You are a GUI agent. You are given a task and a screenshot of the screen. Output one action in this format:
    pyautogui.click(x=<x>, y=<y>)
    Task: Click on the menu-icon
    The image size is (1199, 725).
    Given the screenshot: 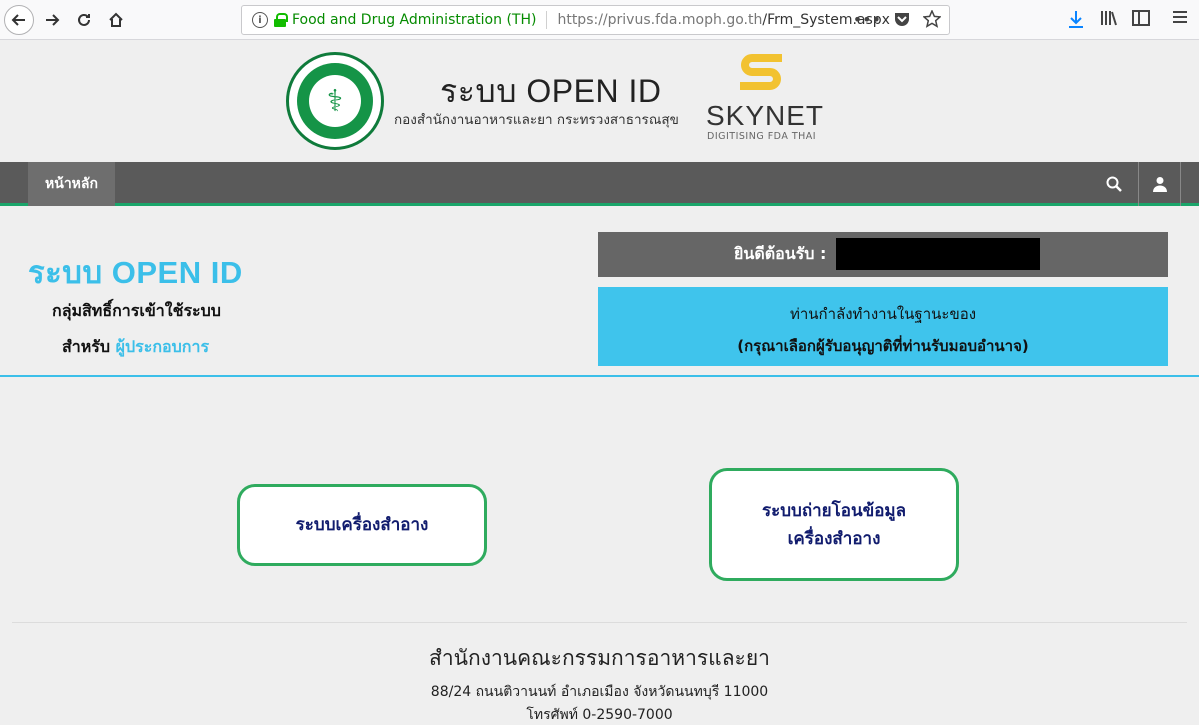 What is the action you would take?
    pyautogui.click(x=1180, y=17)
    